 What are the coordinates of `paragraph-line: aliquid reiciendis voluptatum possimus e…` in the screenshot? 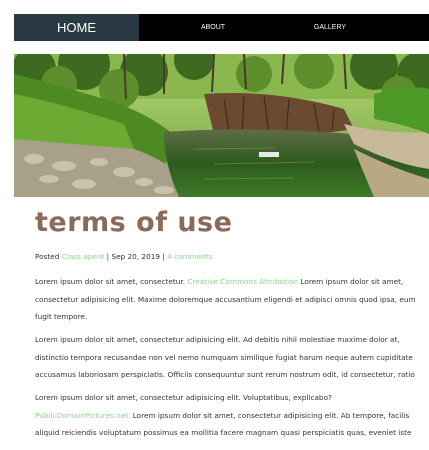 It's located at (223, 432).